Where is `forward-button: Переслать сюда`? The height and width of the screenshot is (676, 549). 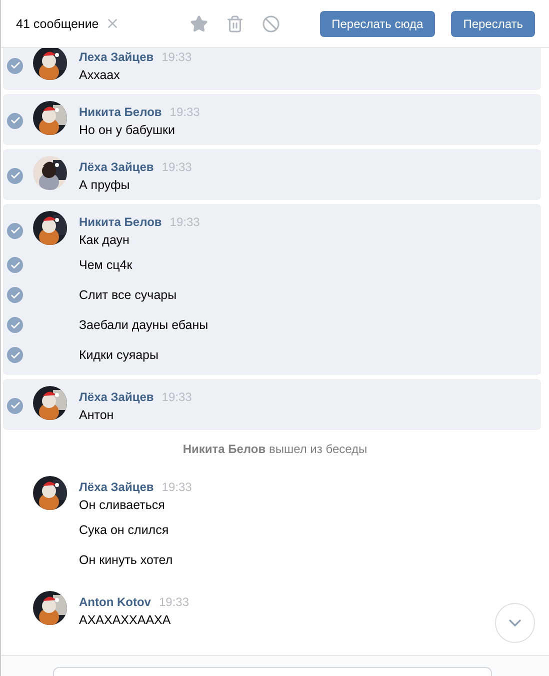 forward-button: Переслать сюда is located at coordinates (378, 23).